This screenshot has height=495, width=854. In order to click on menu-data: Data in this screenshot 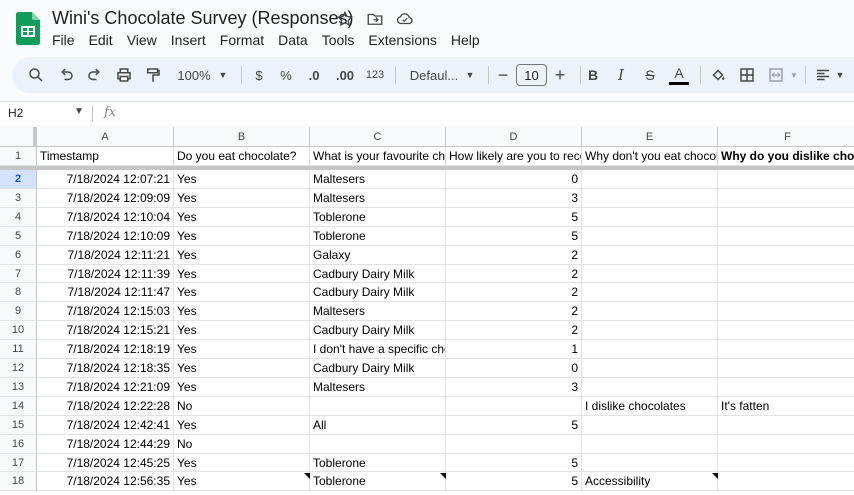, I will do `click(297, 40)`.